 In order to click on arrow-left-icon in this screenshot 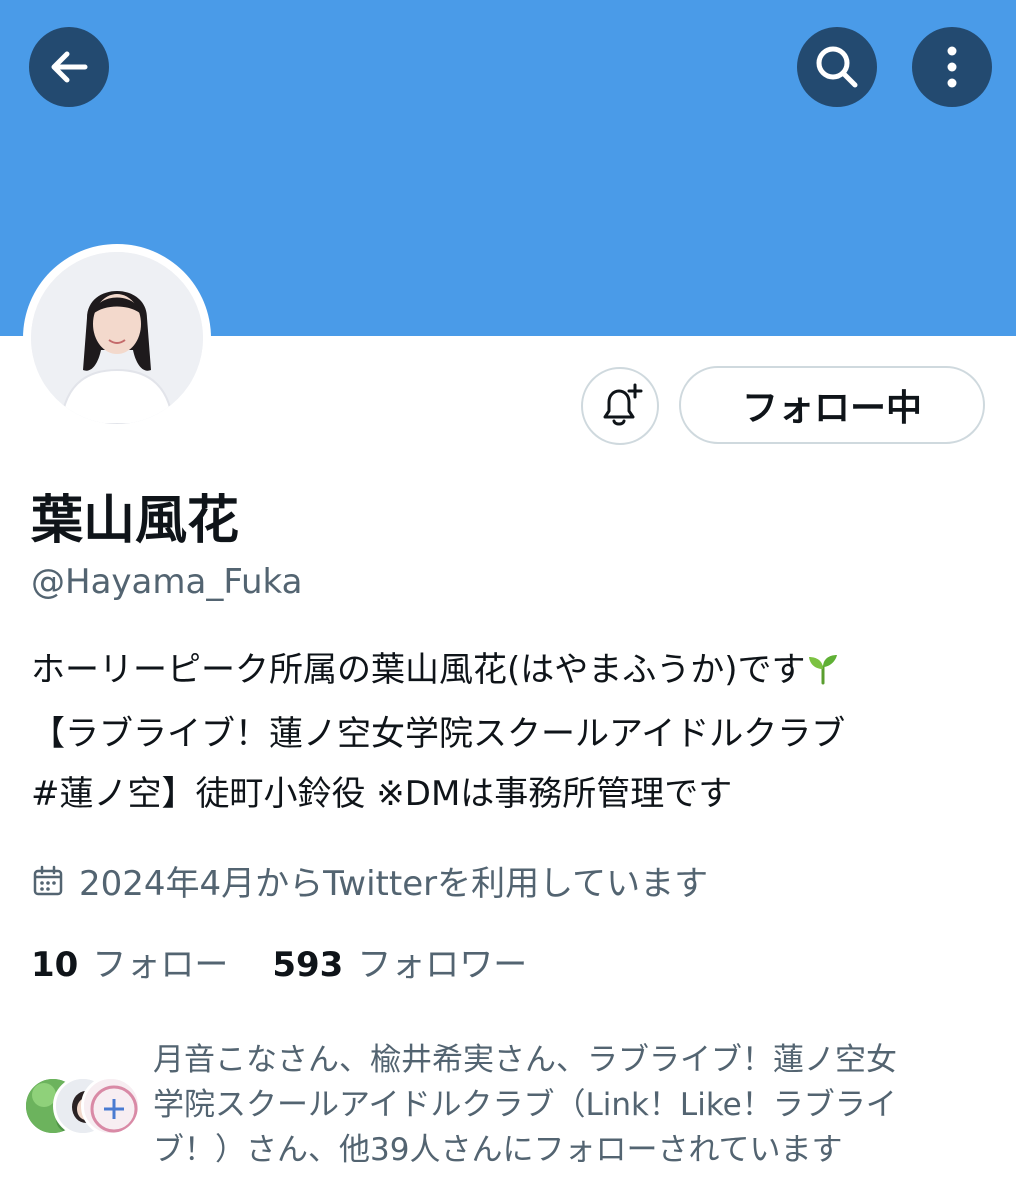, I will do `click(69, 67)`.